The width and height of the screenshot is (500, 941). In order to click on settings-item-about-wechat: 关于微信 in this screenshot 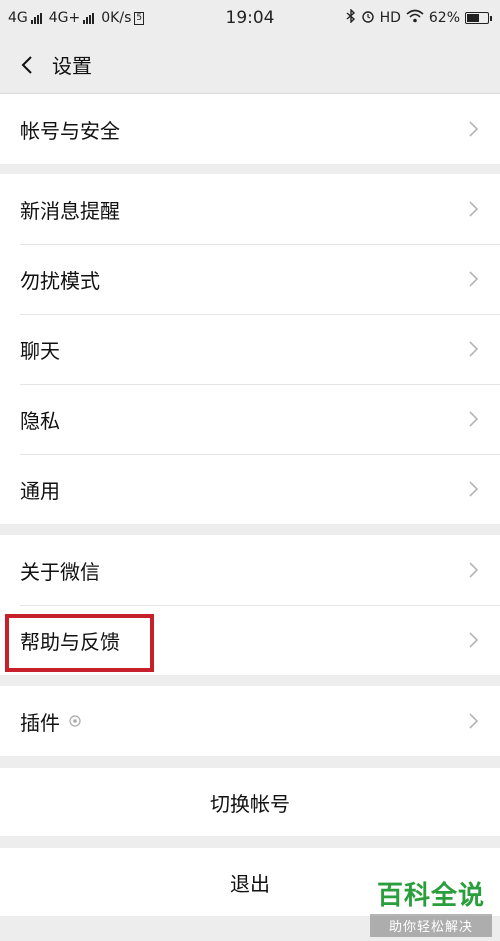, I will do `click(250, 570)`.